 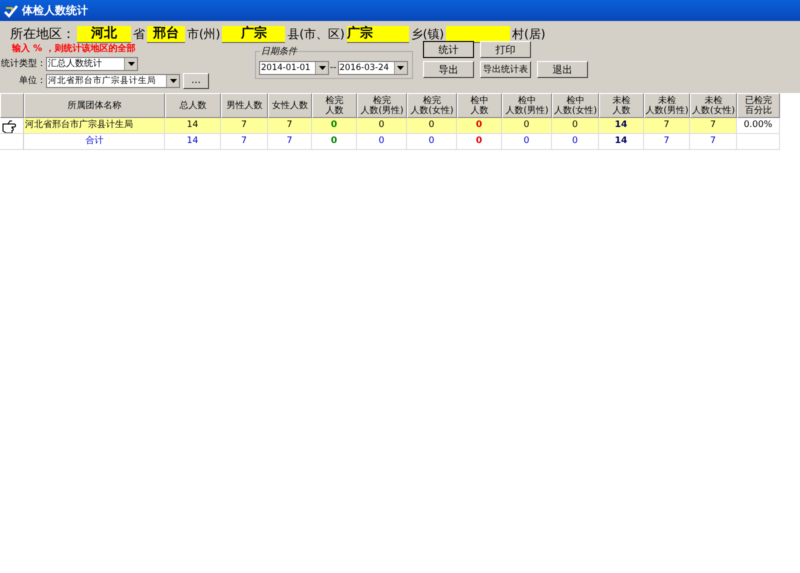 I want to click on column-header: 女性人数, so click(x=290, y=105).